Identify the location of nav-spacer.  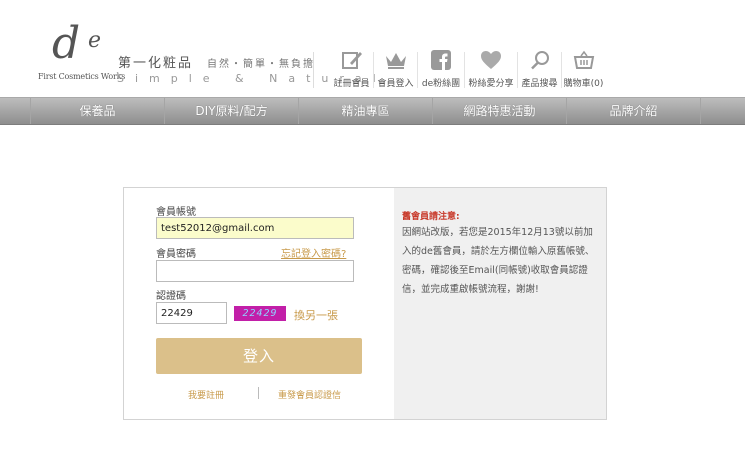
(722, 111).